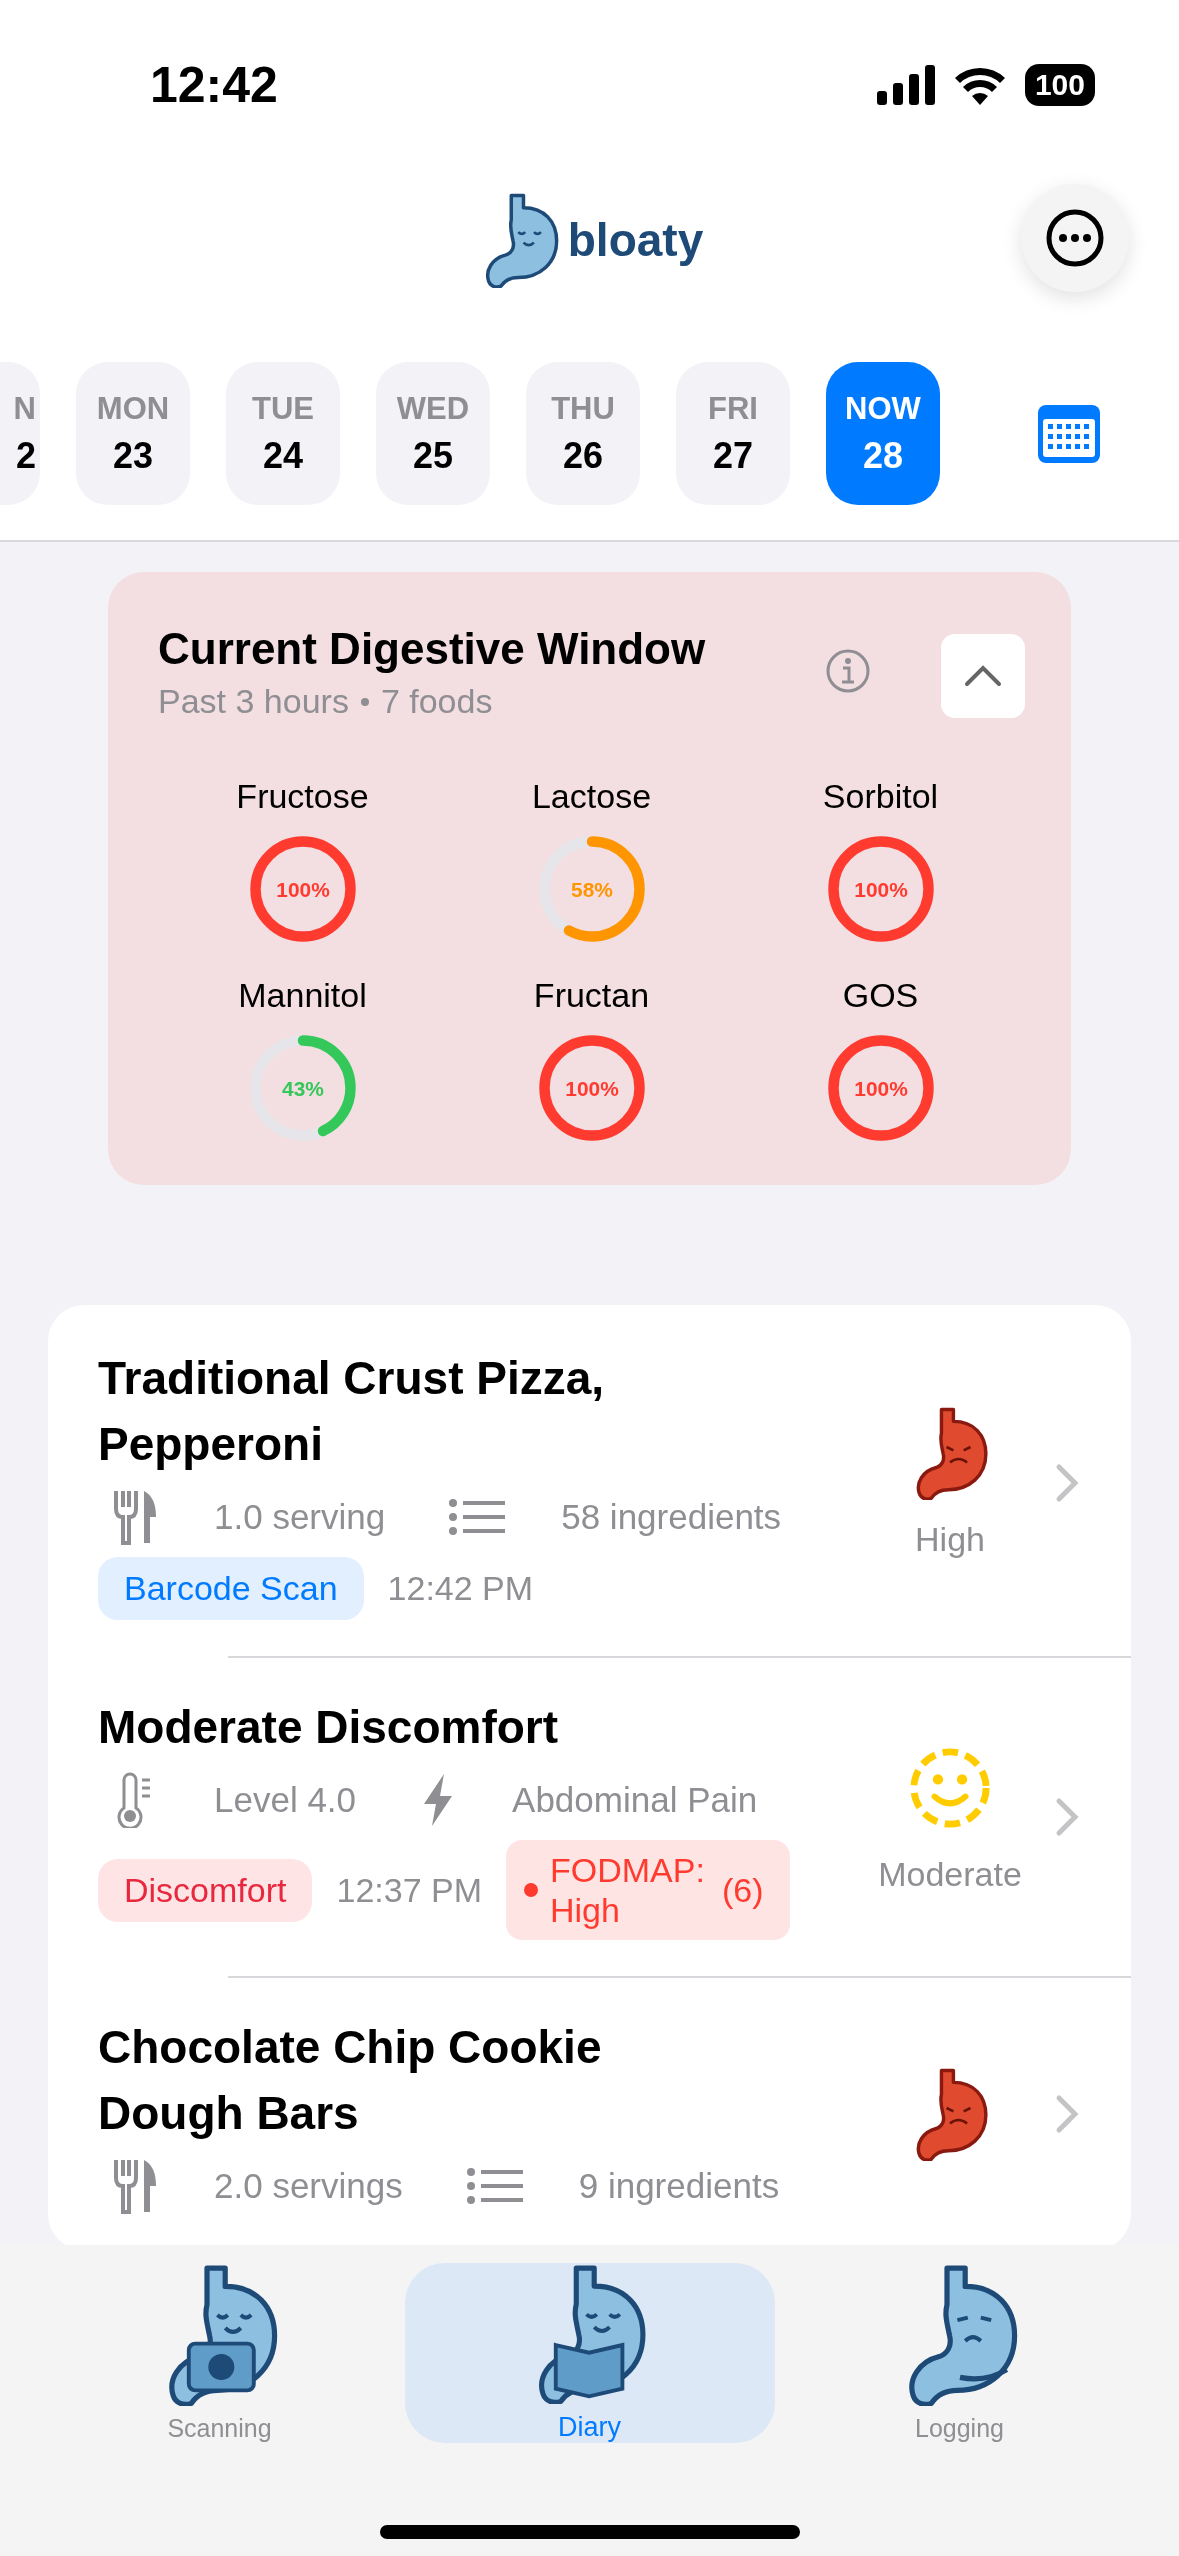 The image size is (1179, 2556). I want to click on nutrient-name: Fructose, so click(302, 796).